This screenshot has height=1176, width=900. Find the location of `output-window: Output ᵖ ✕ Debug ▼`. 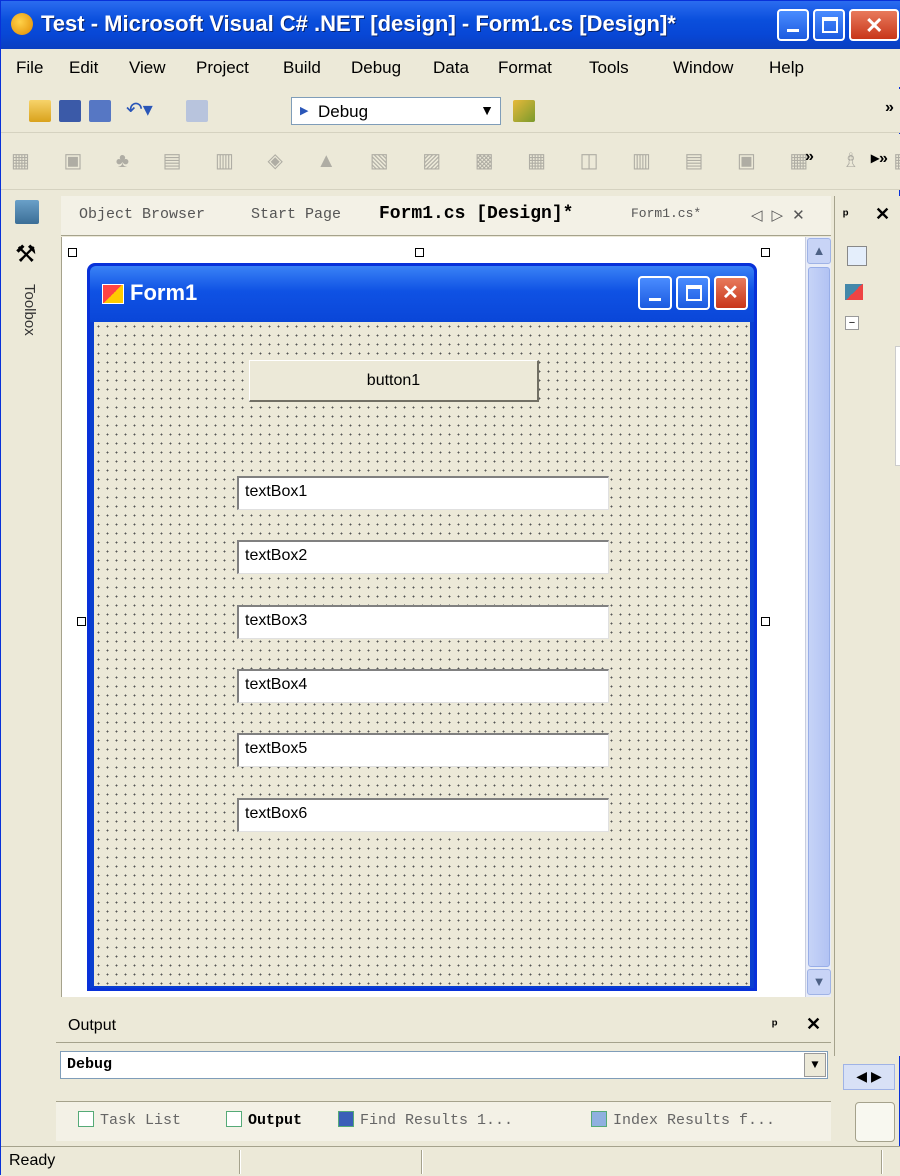

output-window: Output ᵖ ✕ Debug ▼ is located at coordinates (443, 1059).